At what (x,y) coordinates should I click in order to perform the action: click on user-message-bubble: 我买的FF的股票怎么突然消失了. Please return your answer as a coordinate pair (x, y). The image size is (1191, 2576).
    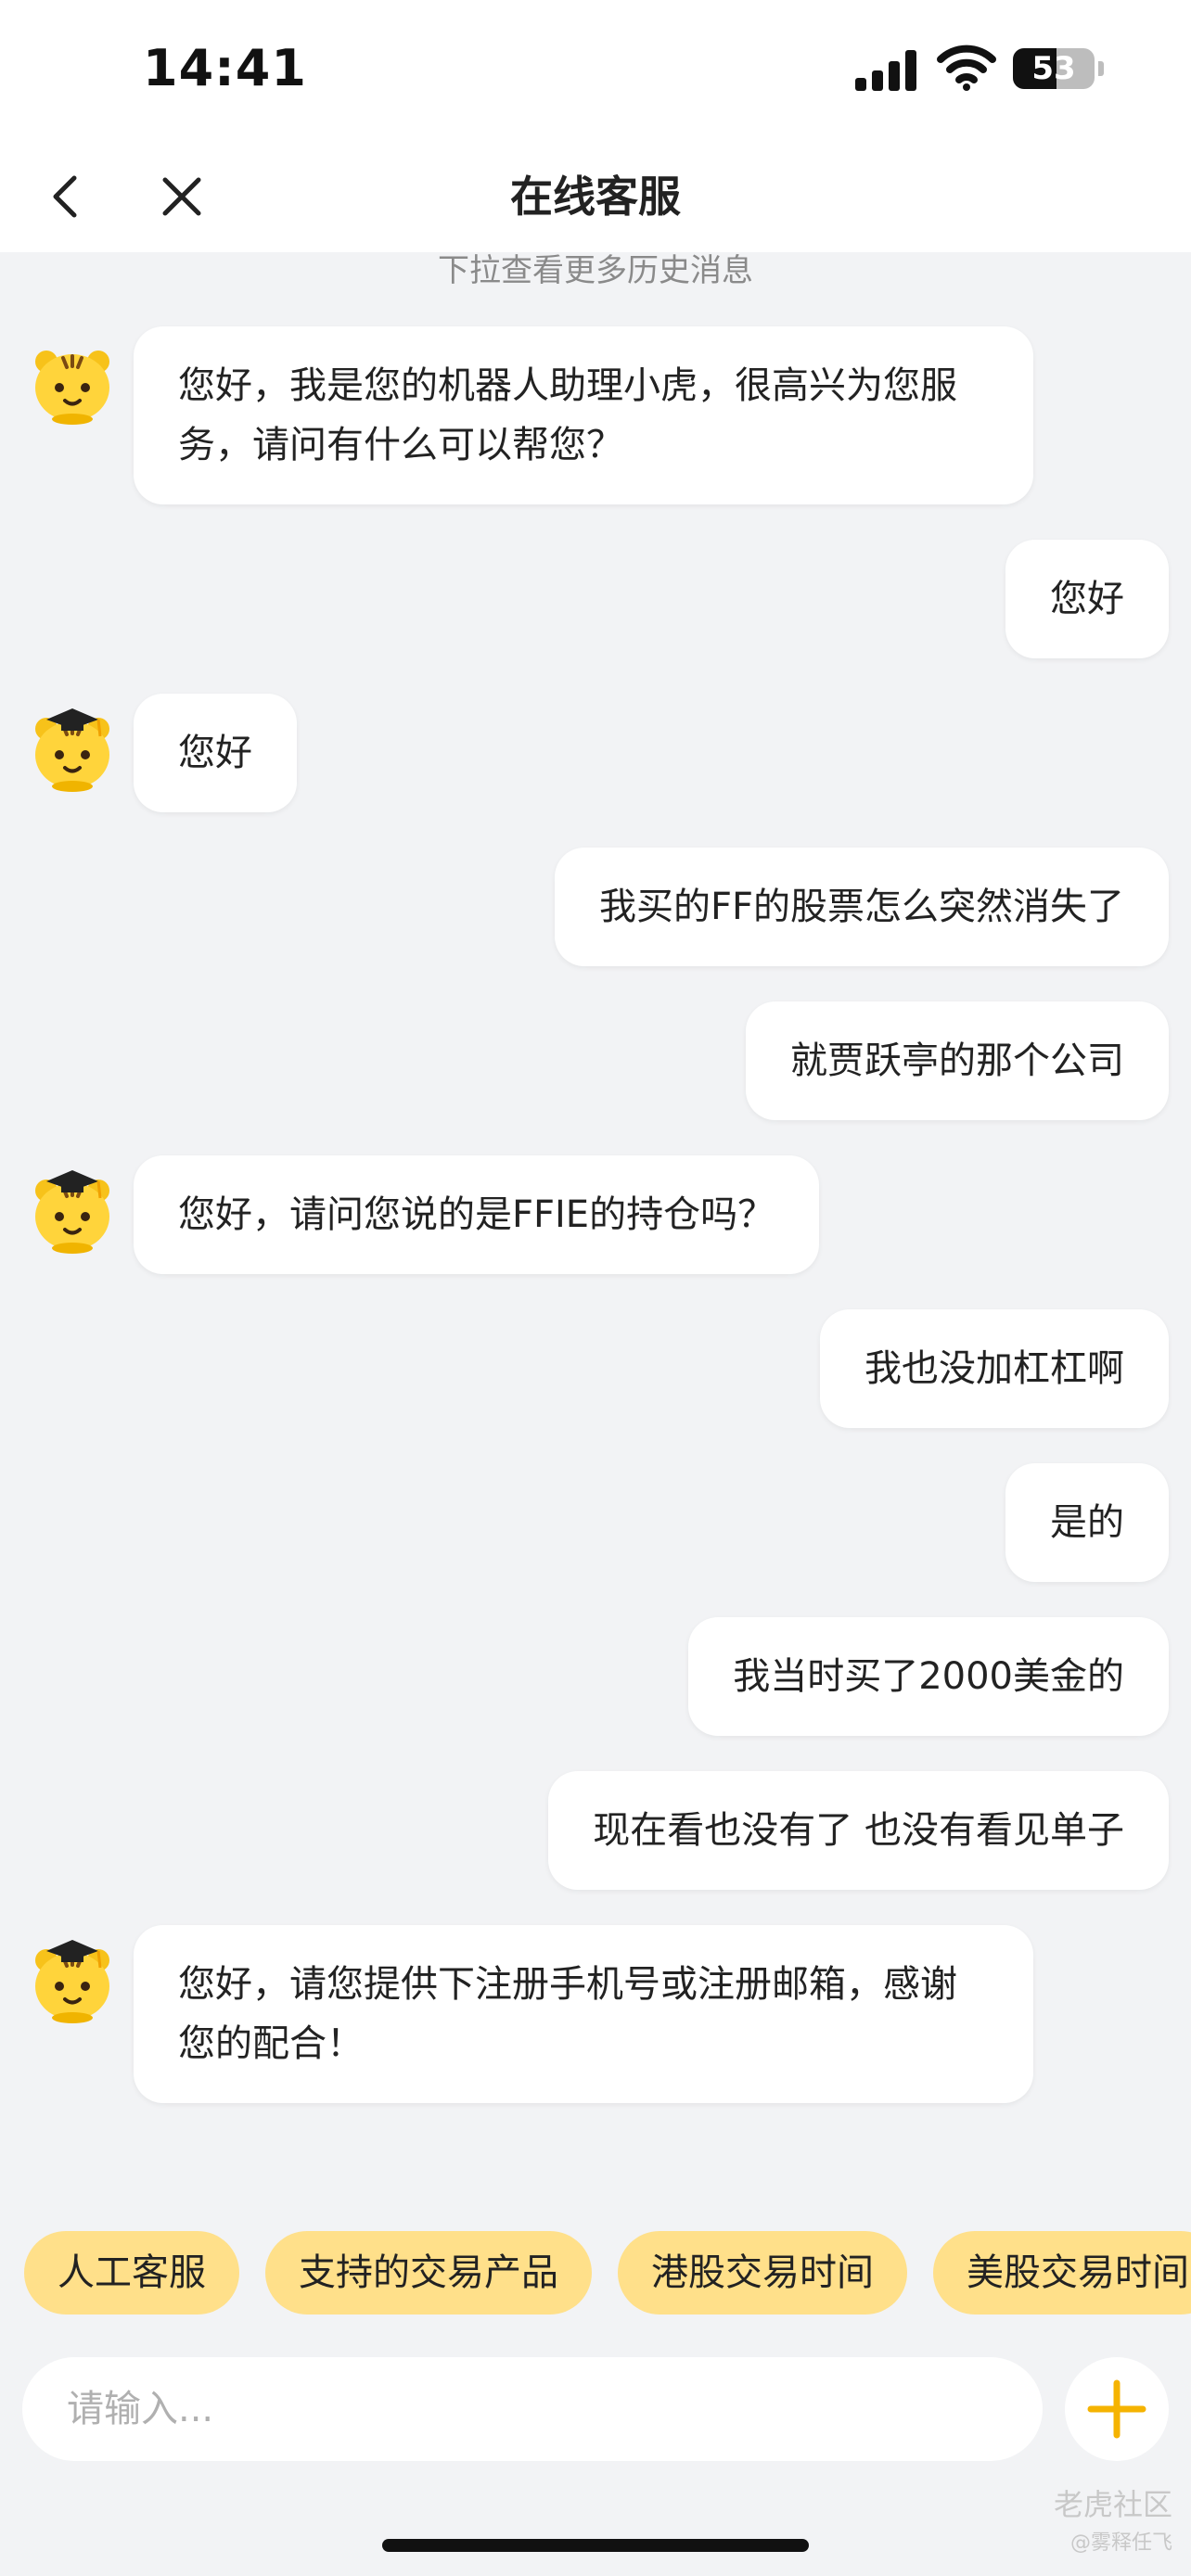
    Looking at the image, I should click on (861, 907).